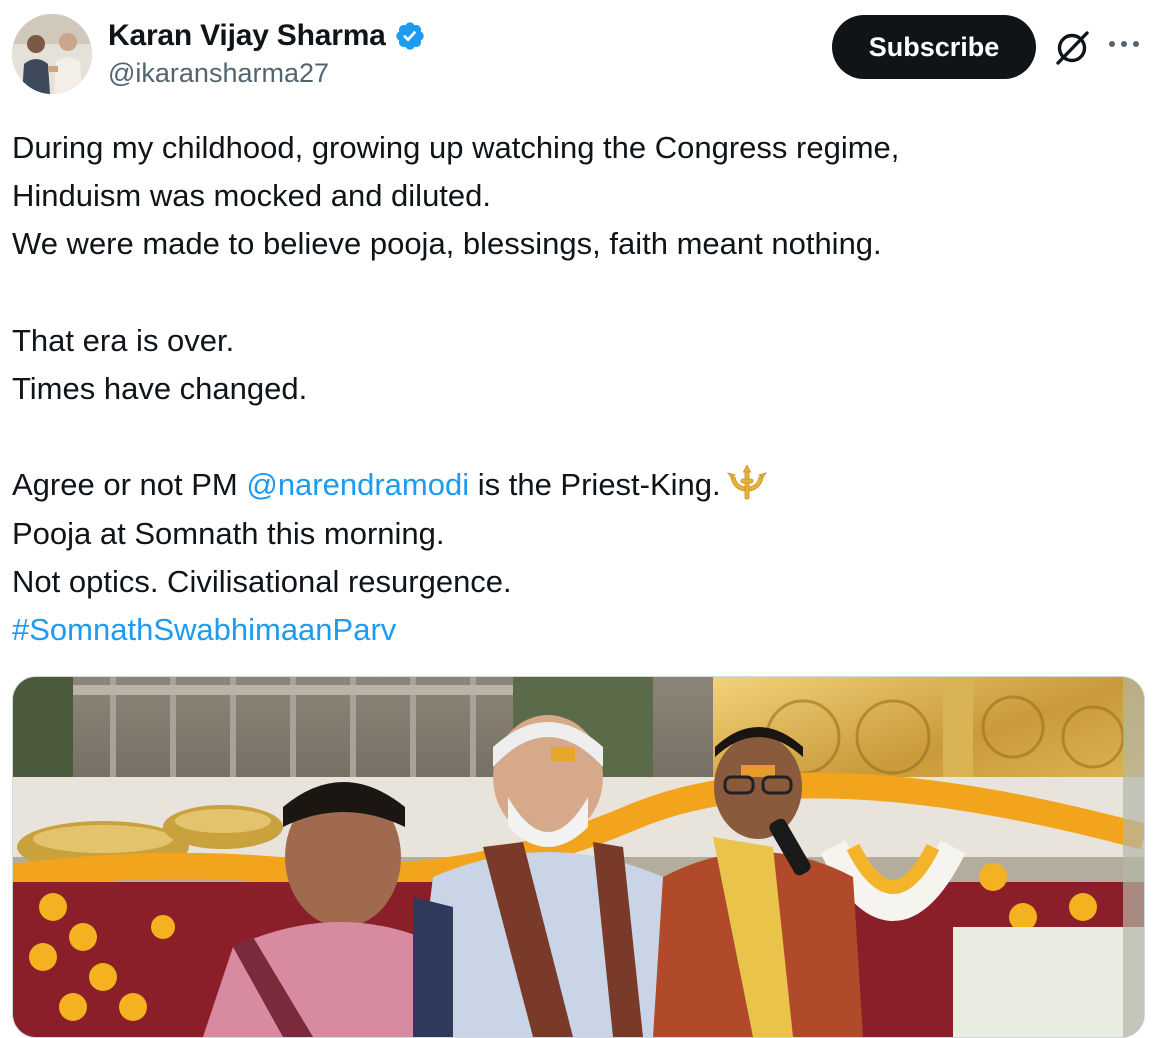 The image size is (1159, 1038). What do you see at coordinates (934, 47) in the screenshot?
I see `subscribe-button: Subscribe` at bounding box center [934, 47].